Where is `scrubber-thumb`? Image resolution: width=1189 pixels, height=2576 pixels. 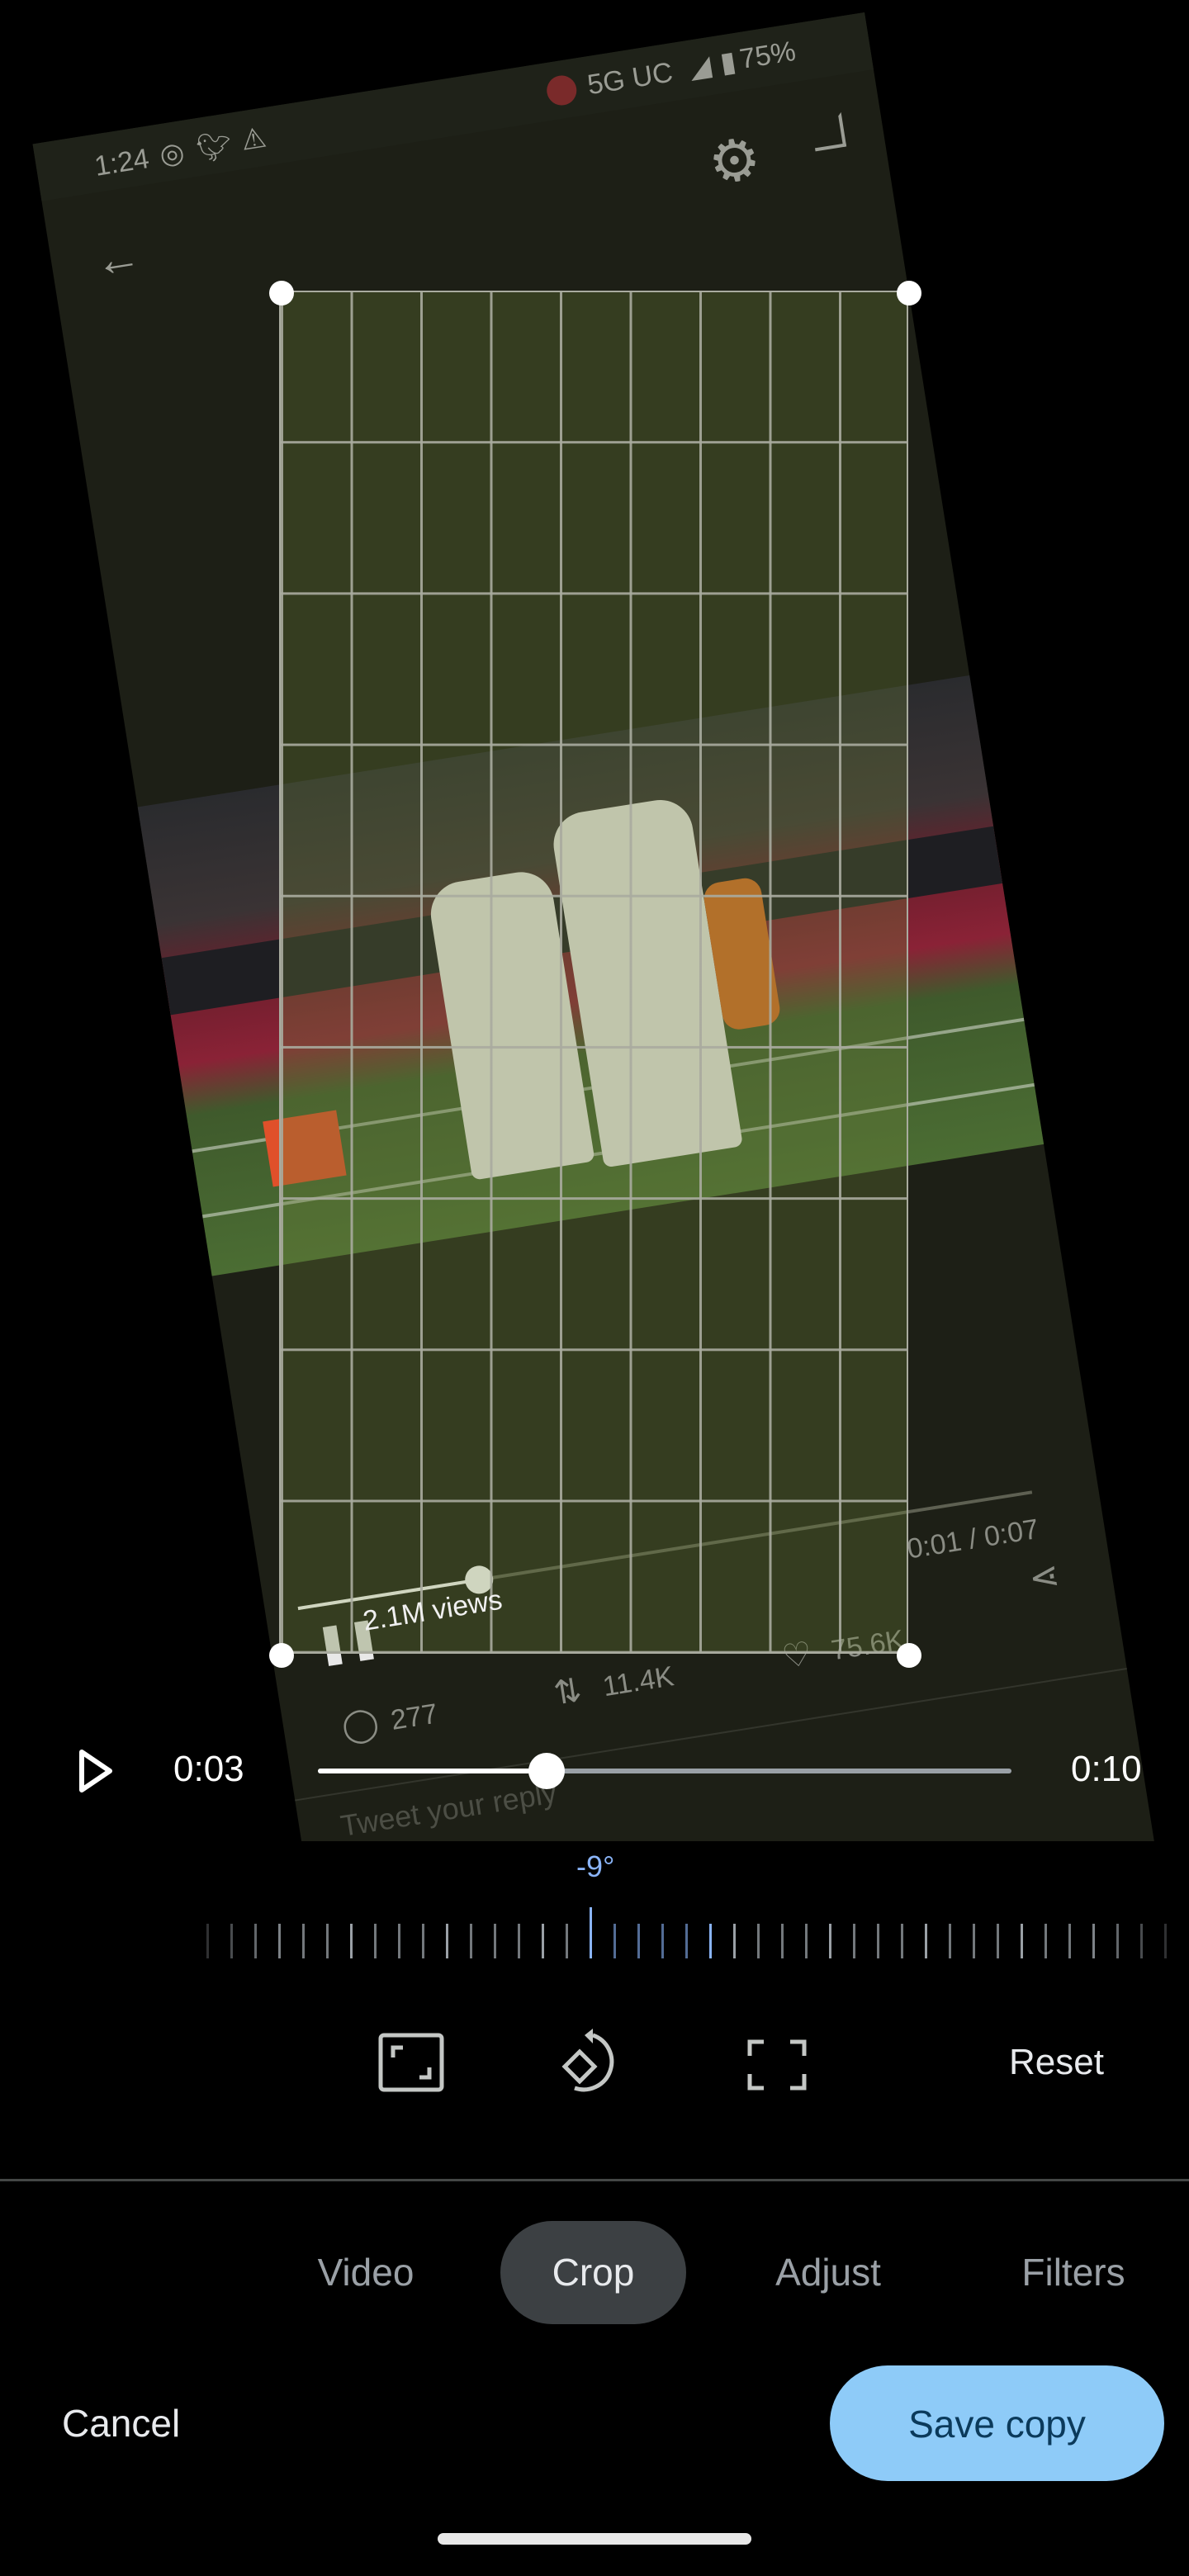 scrubber-thumb is located at coordinates (547, 1771).